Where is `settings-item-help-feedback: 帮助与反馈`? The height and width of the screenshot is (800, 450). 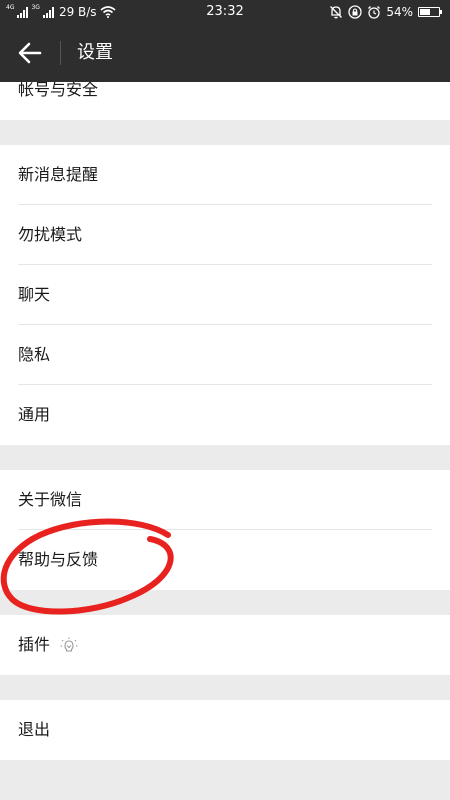
settings-item-help-feedback: 帮助与反馈 is located at coordinates (225, 560).